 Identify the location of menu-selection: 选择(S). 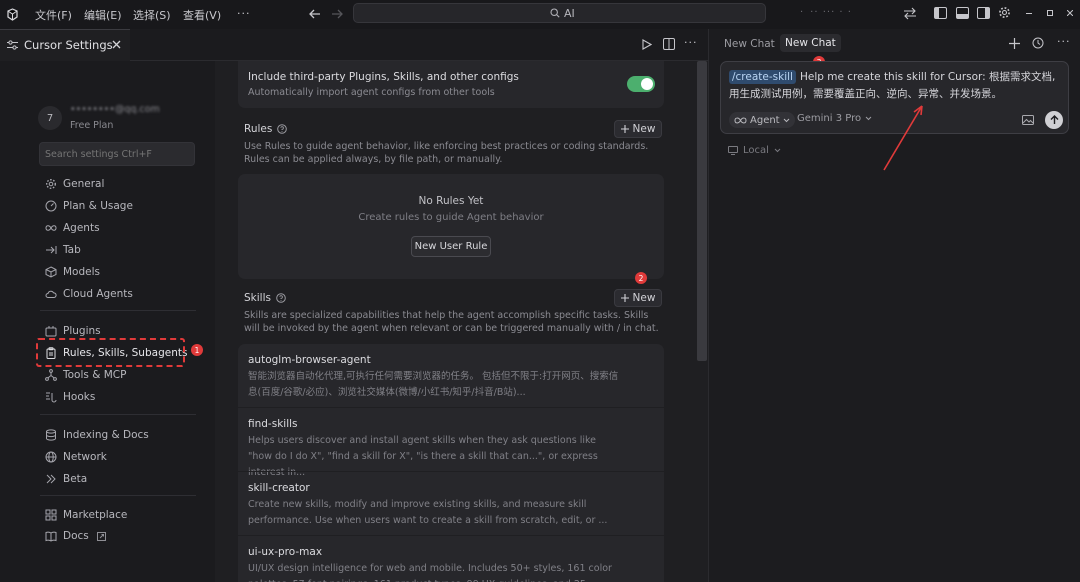
(152, 15).